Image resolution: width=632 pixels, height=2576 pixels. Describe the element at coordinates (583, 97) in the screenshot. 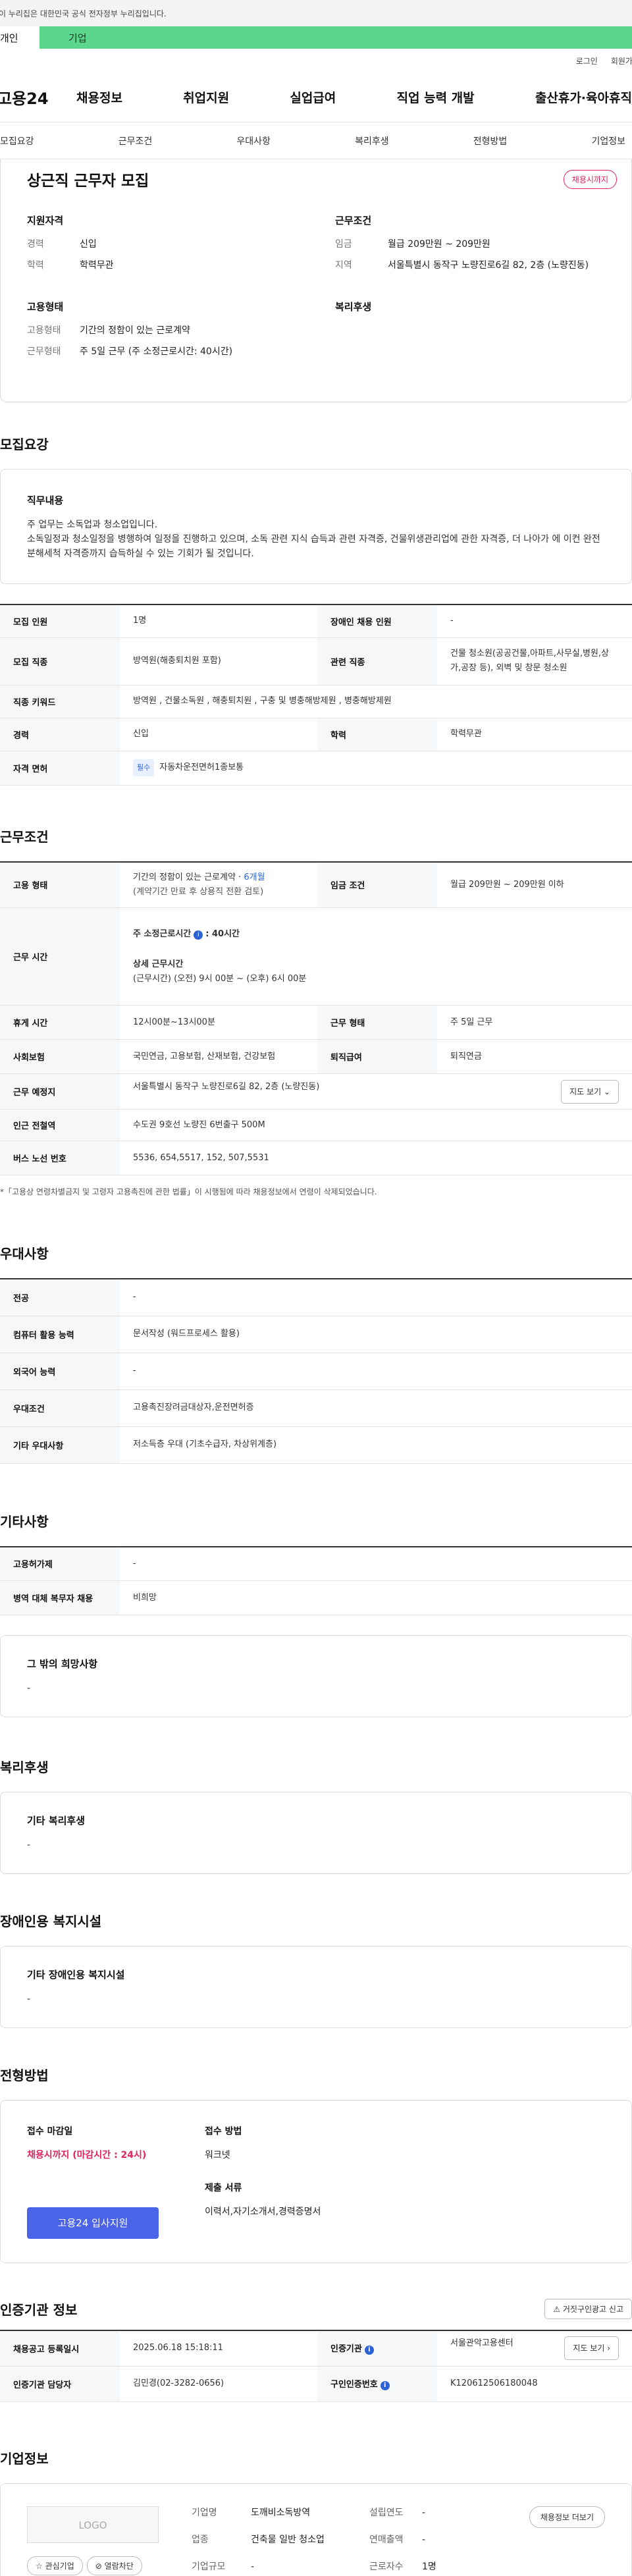

I see `gnb-item-parental-leave: 출산휴가·육아휴직` at that location.